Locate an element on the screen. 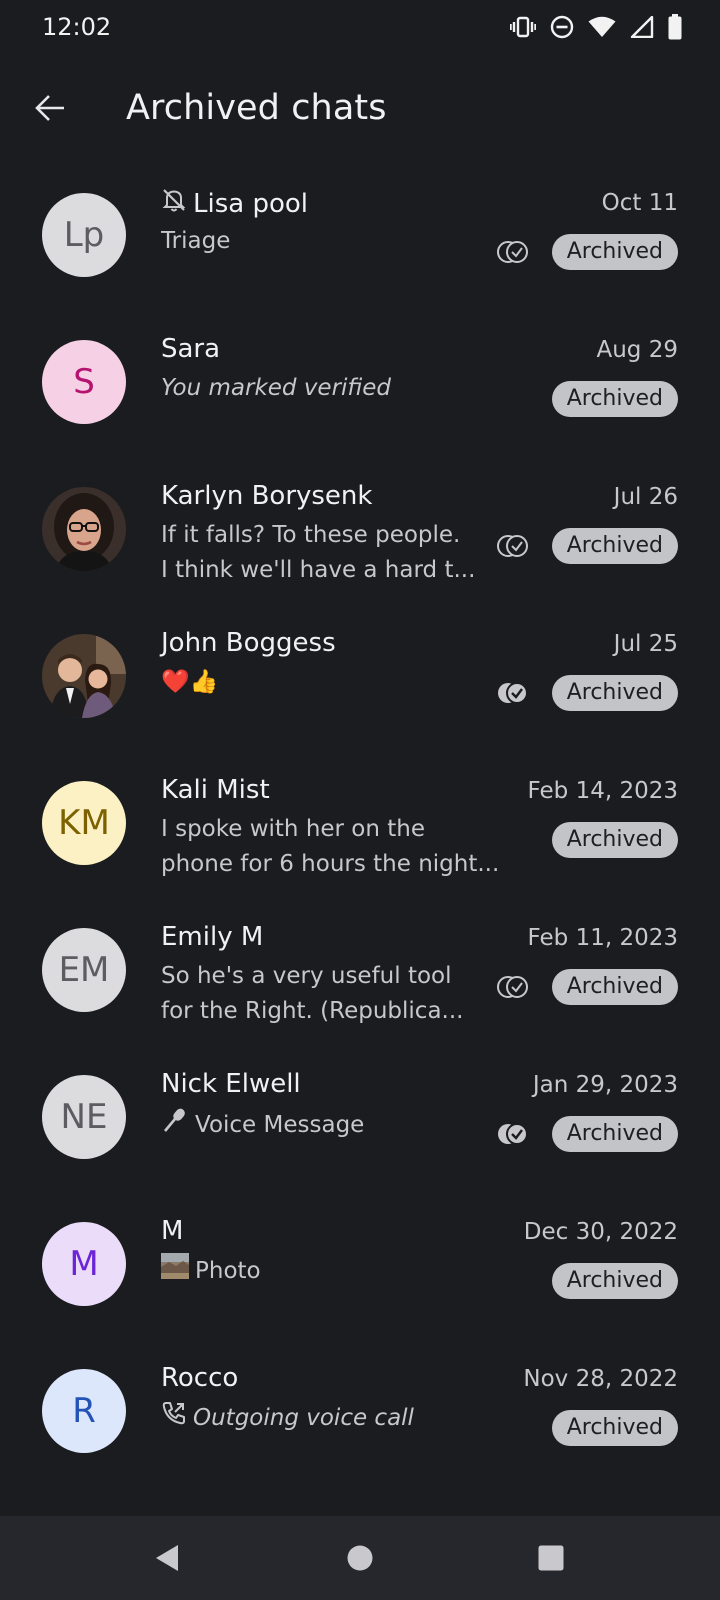 The width and height of the screenshot is (720, 1600). back-button is located at coordinates (50, 108).